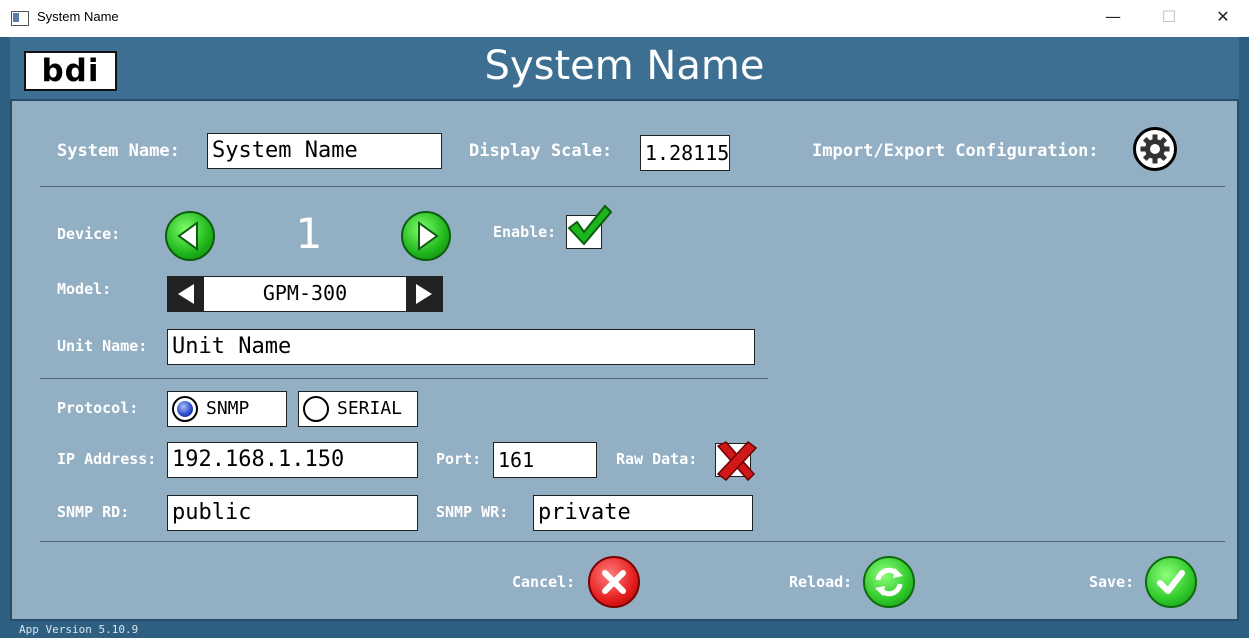 This screenshot has height=638, width=1249. Describe the element at coordinates (292, 460) in the screenshot. I see `ip-address-input: 192.168.1.150` at that location.